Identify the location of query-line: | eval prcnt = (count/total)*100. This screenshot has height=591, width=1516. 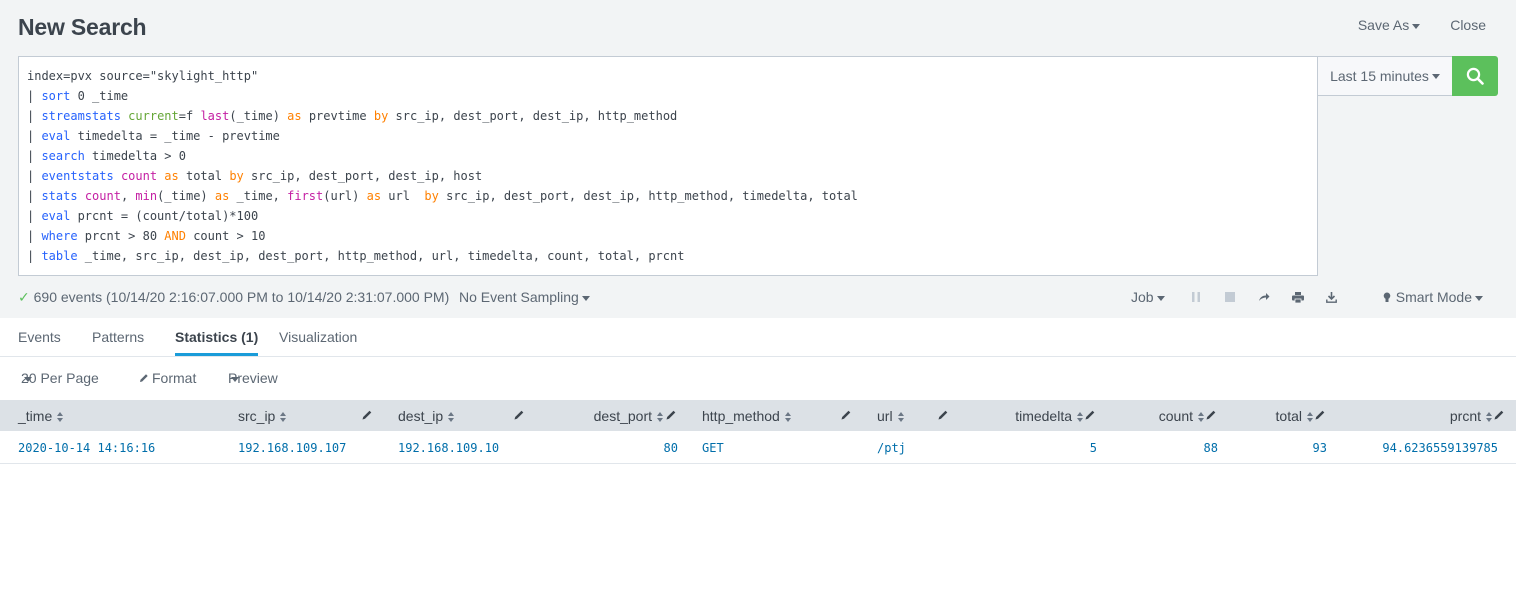
(668, 216).